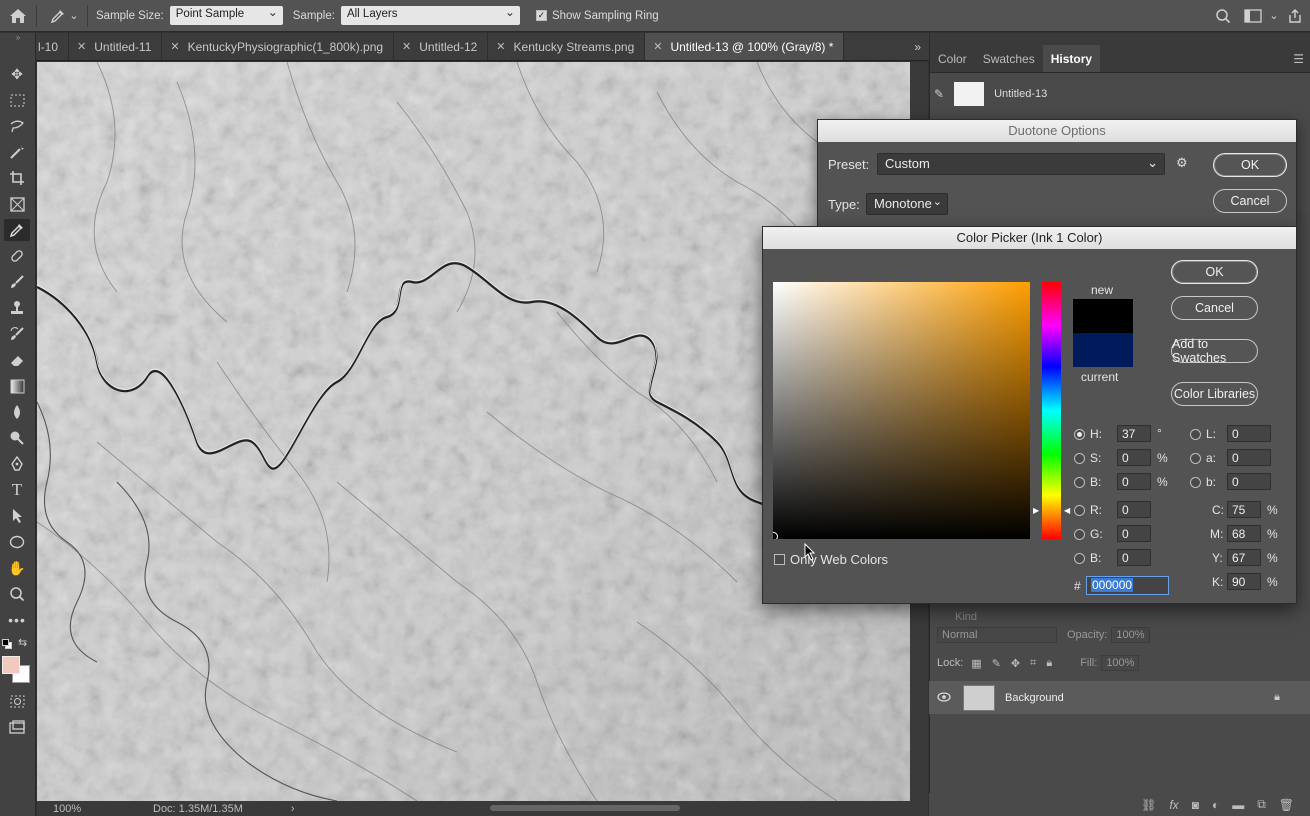  What do you see at coordinates (1195, 482) in the screenshot?
I see `lab-b-radio` at bounding box center [1195, 482].